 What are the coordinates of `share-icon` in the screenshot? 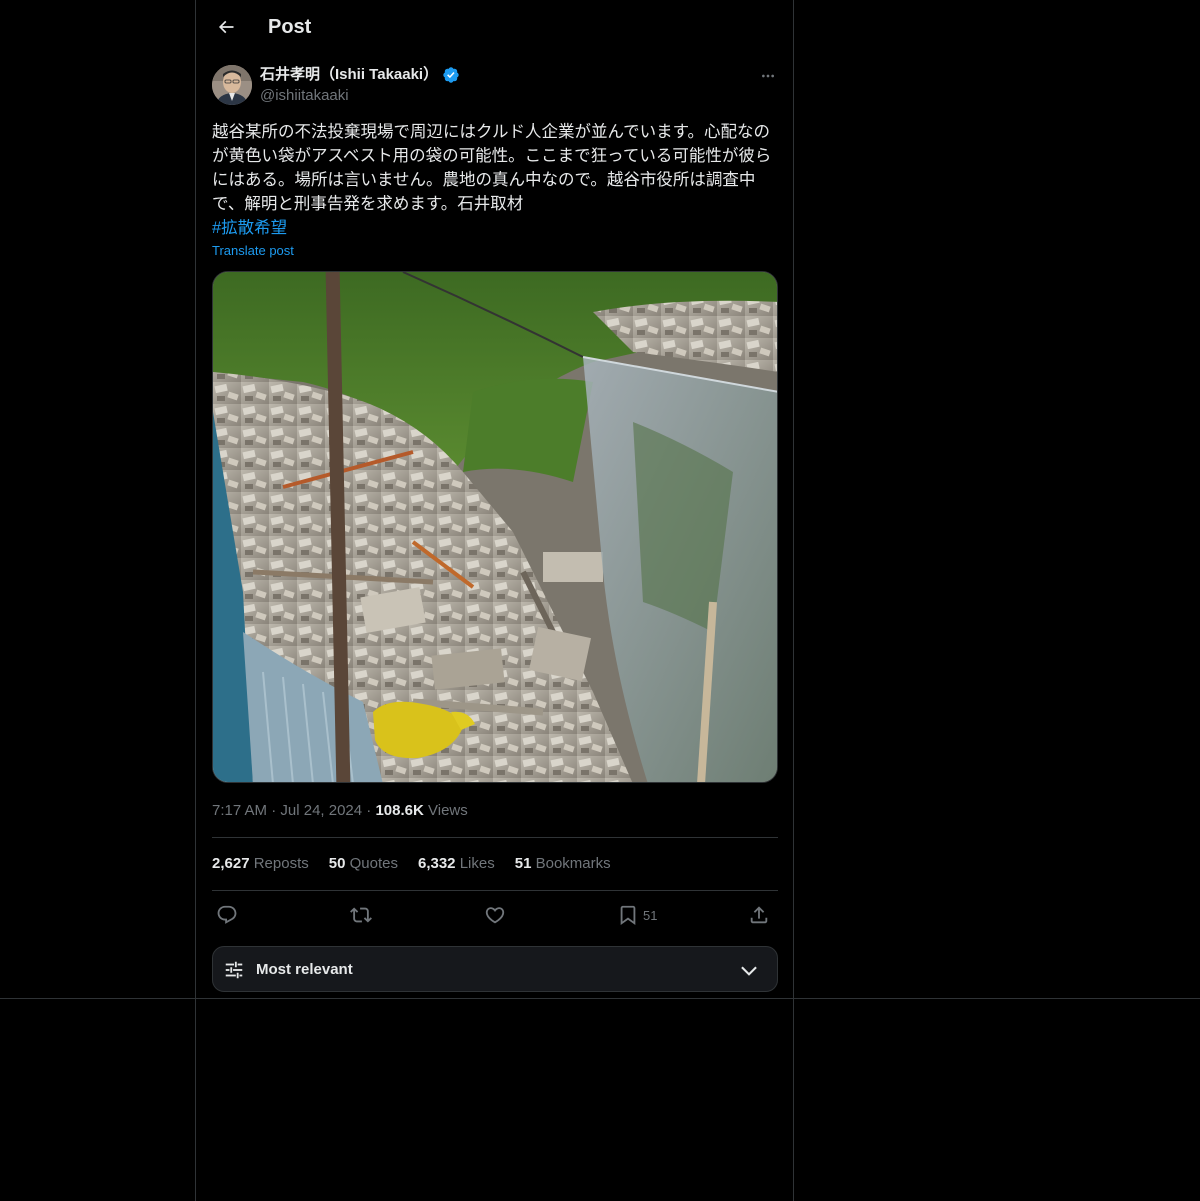 It's located at (759, 915).